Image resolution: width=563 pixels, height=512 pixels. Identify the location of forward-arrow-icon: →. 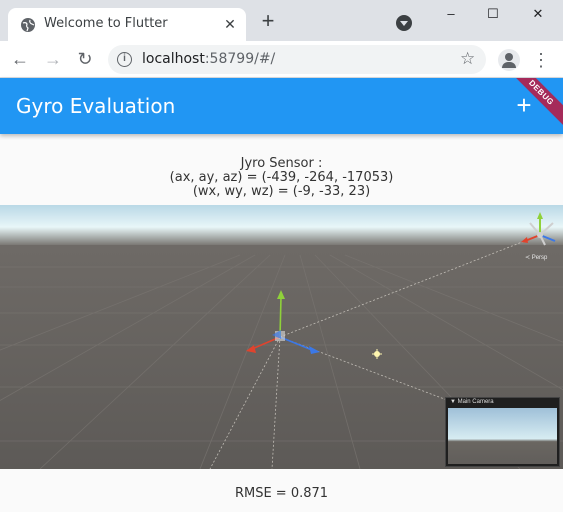
(53, 59).